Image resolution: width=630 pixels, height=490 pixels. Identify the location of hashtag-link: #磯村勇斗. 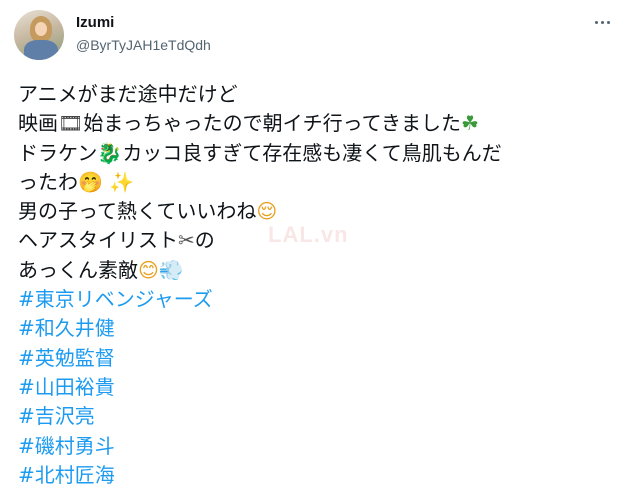
(318, 446).